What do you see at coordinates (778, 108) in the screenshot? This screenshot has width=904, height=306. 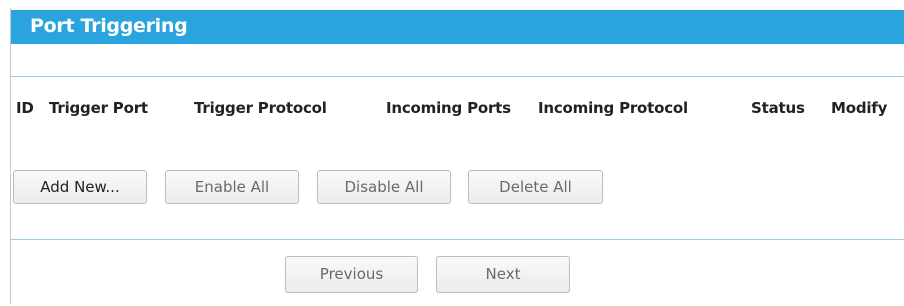 I see `column-header-status: Status` at bounding box center [778, 108].